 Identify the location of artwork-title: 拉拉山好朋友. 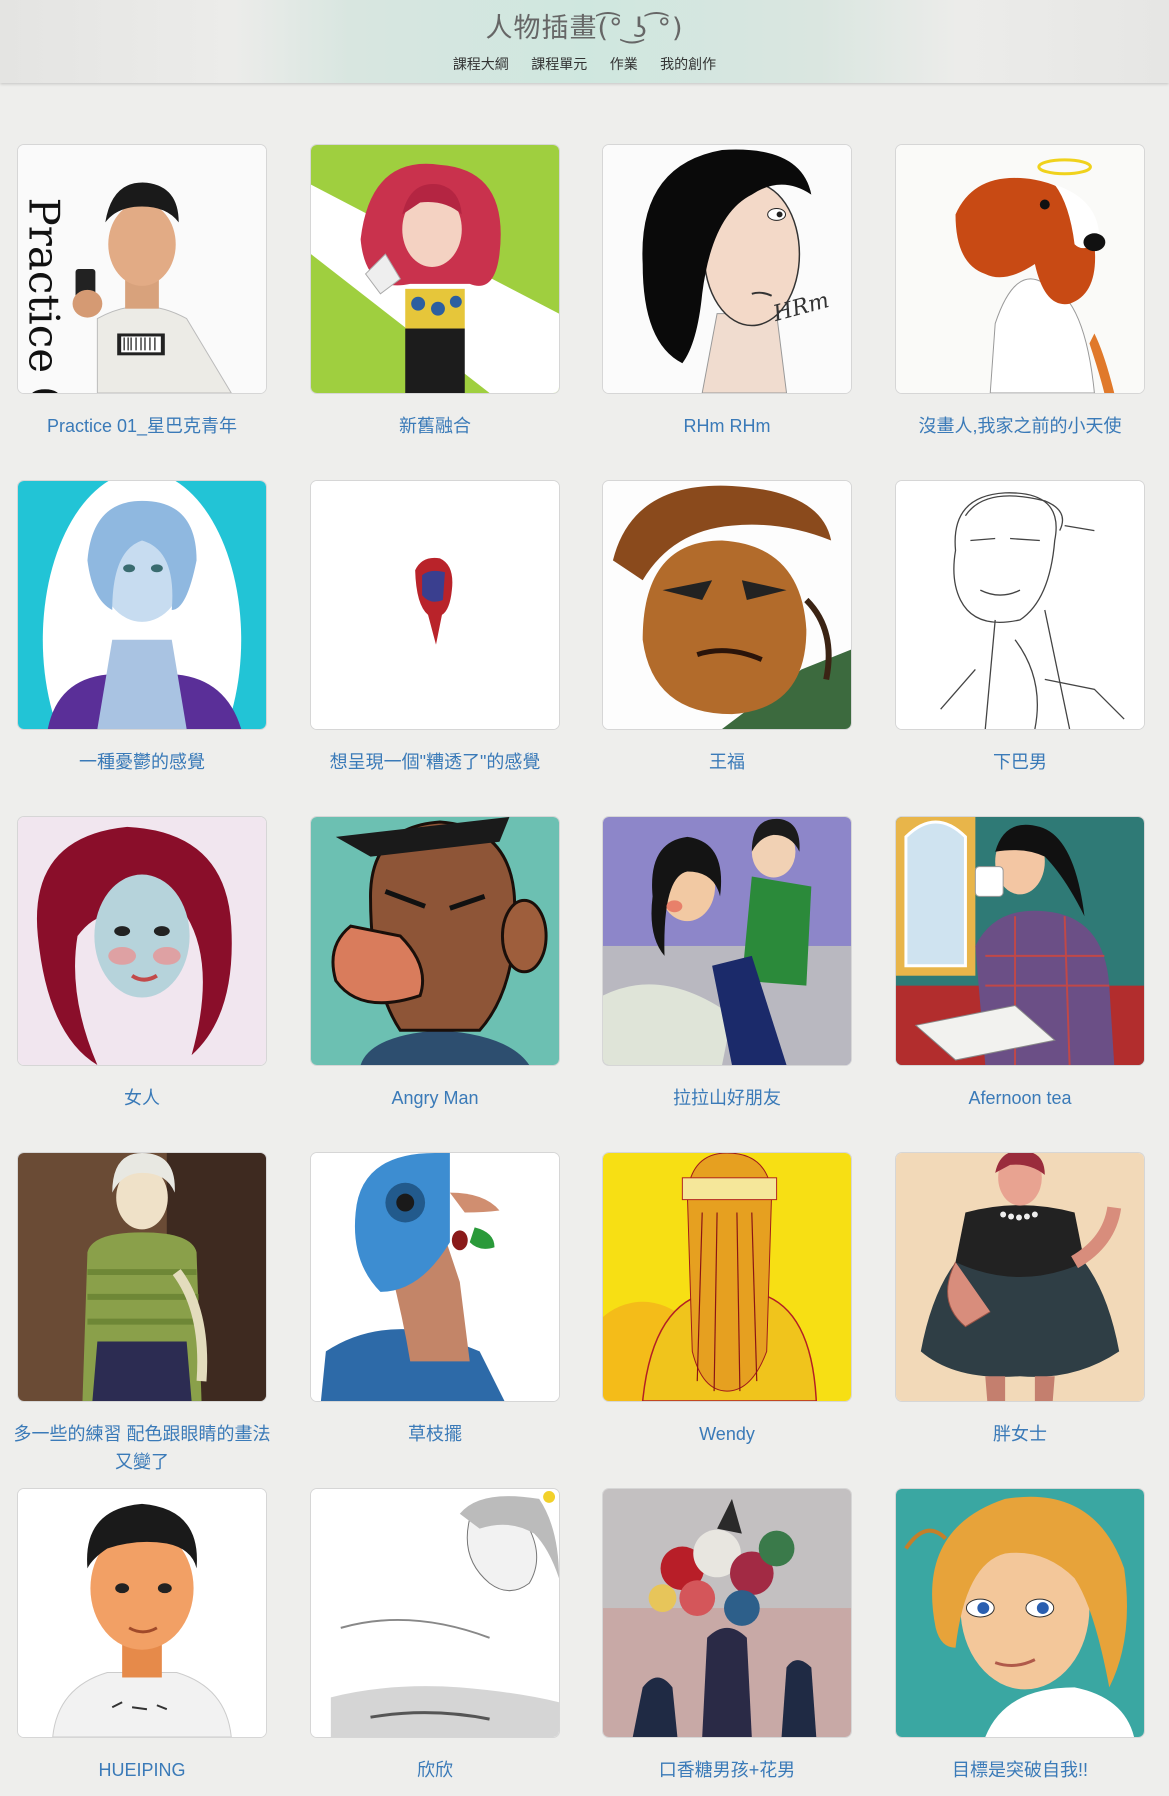
(727, 1098).